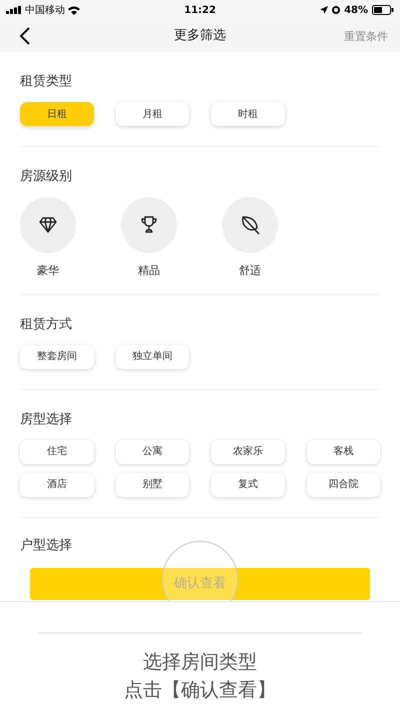 Image resolution: width=400 pixels, height=720 pixels. Describe the element at coordinates (48, 271) in the screenshot. I see `level-label: 豪华` at that location.